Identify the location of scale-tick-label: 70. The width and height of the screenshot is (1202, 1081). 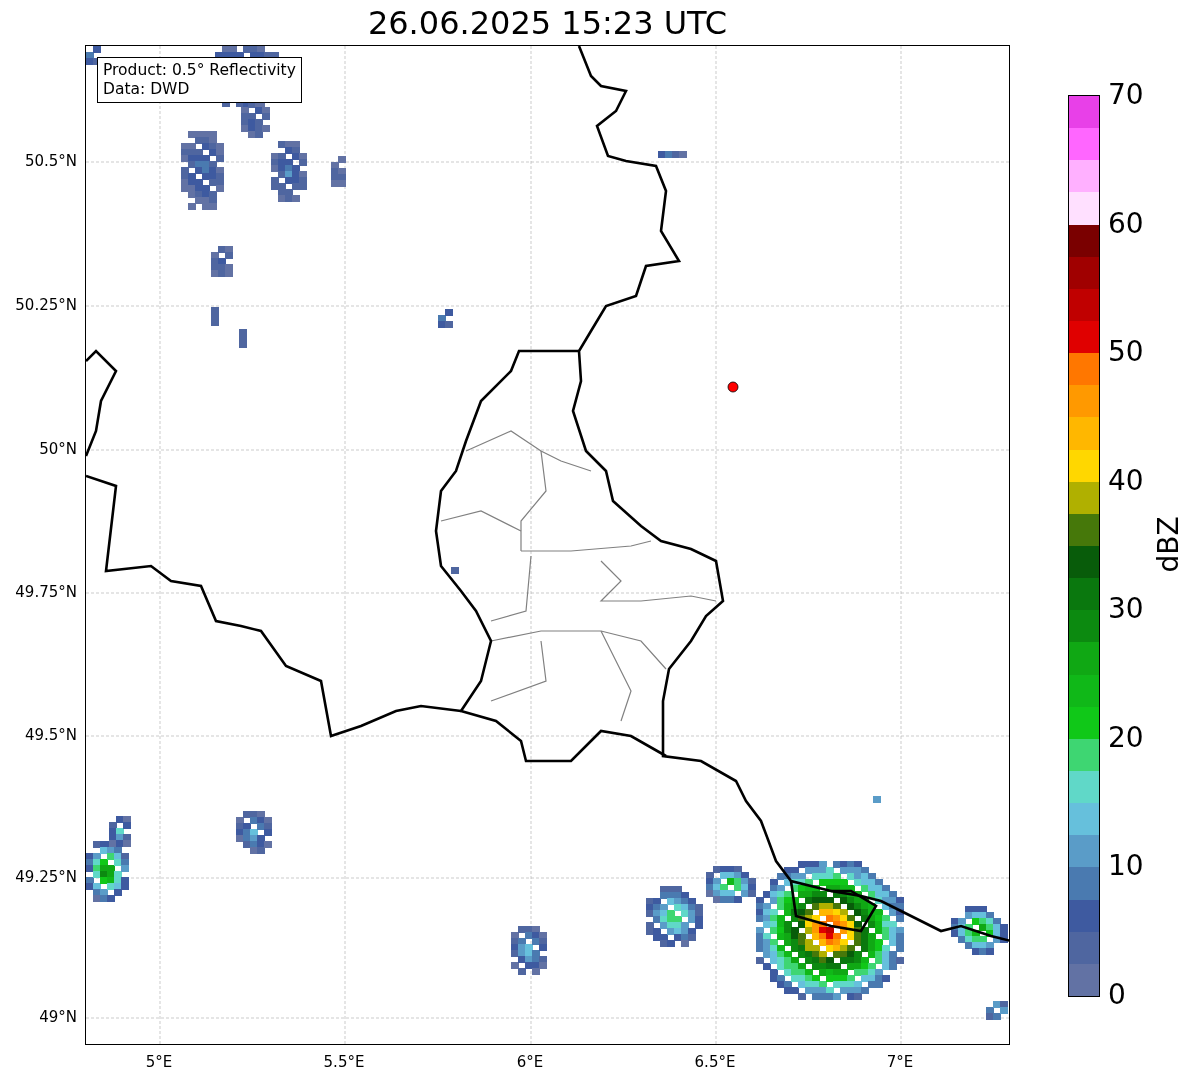
(1126, 95).